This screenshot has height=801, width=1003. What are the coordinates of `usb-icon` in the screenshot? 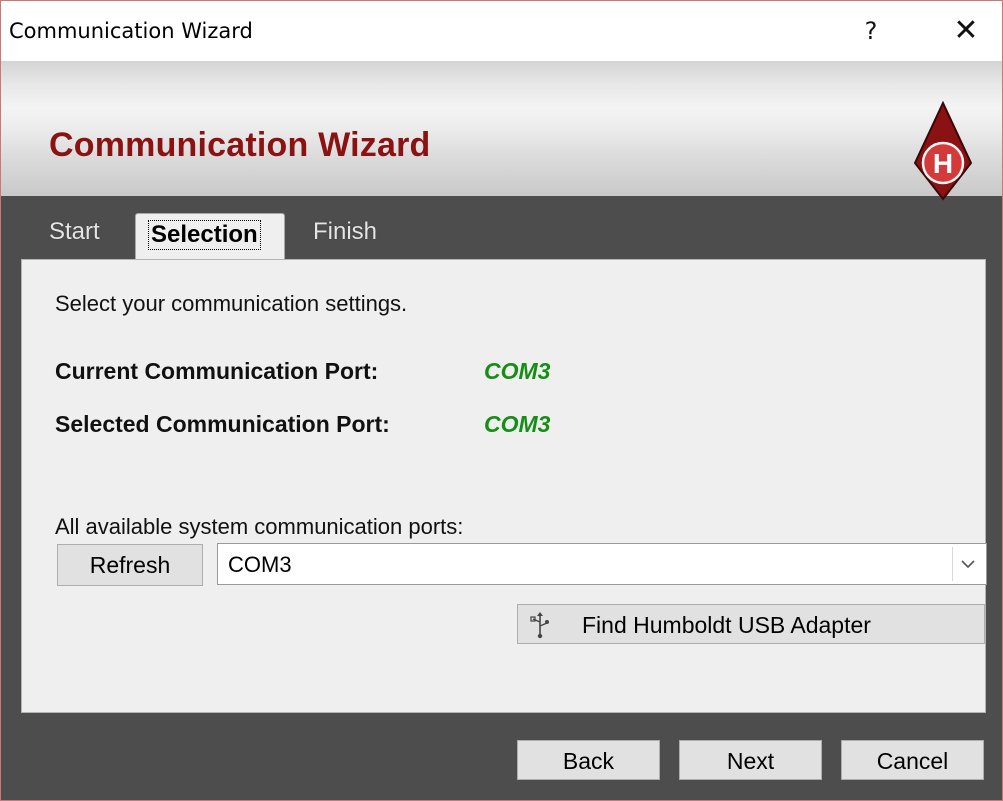 It's located at (539, 625).